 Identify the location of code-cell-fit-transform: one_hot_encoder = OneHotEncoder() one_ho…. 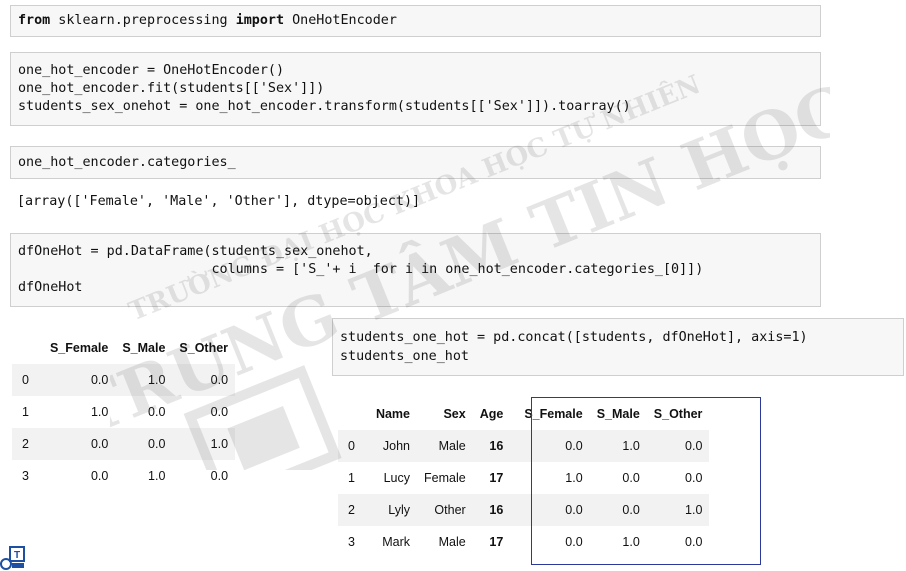
(415, 89).